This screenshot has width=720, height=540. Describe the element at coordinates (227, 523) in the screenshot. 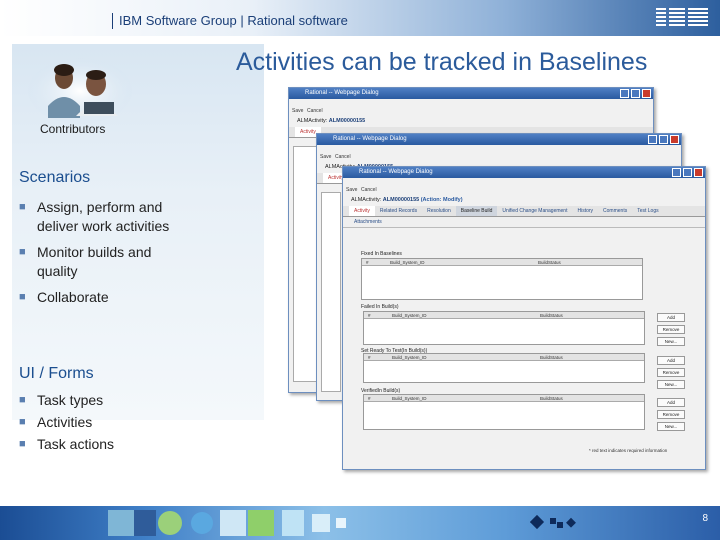

I see `footer-decoration-icon` at that location.